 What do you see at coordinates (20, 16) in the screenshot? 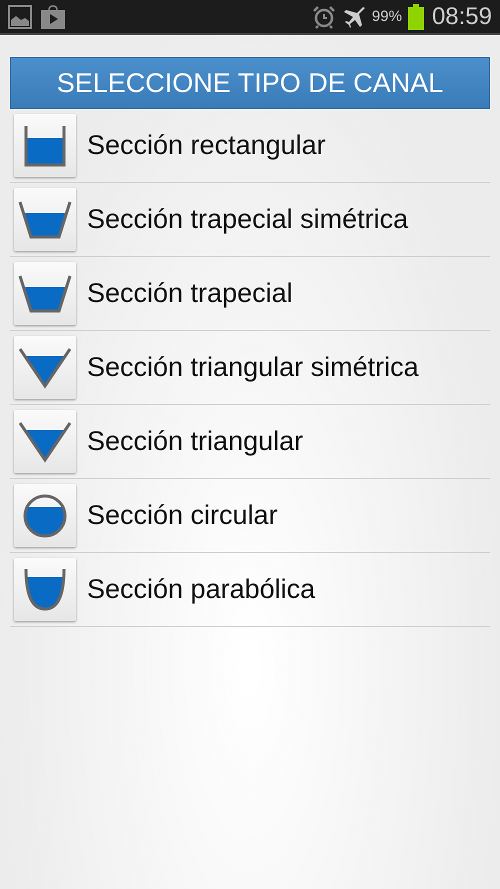
I see `gallery-icon` at bounding box center [20, 16].